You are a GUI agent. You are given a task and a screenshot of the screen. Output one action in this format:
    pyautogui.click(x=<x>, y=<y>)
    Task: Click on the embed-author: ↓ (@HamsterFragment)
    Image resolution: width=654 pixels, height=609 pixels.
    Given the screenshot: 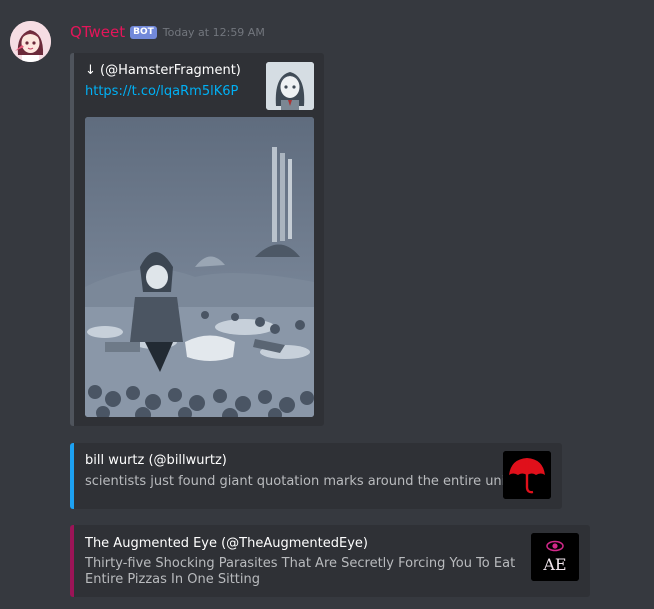 What is the action you would take?
    pyautogui.click(x=163, y=70)
    